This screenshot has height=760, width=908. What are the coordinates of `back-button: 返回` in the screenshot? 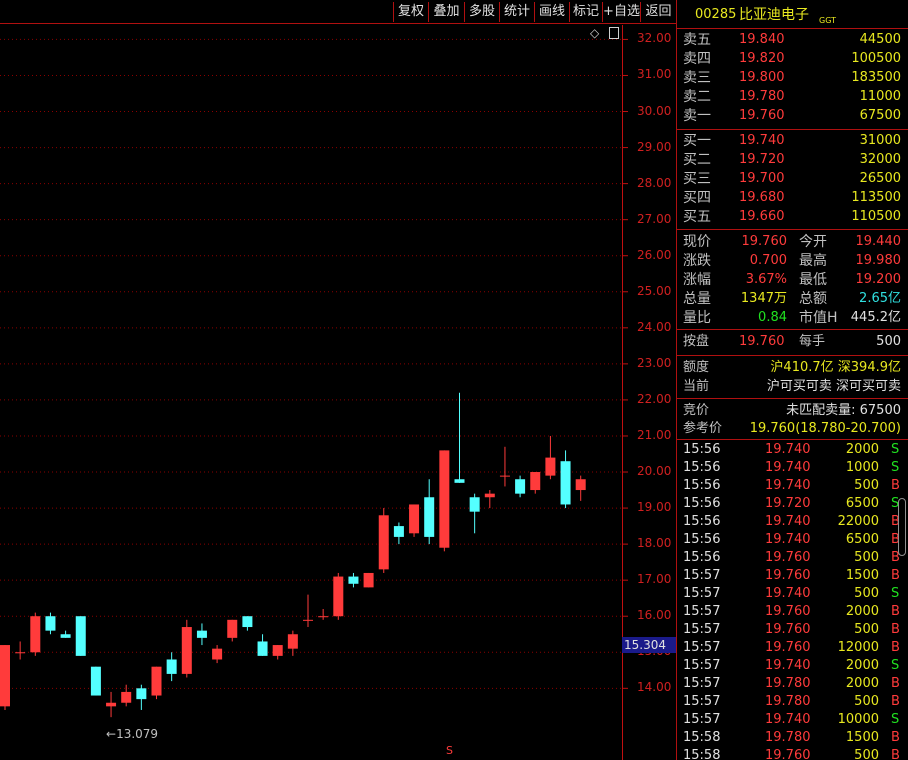 It's located at (658, 12).